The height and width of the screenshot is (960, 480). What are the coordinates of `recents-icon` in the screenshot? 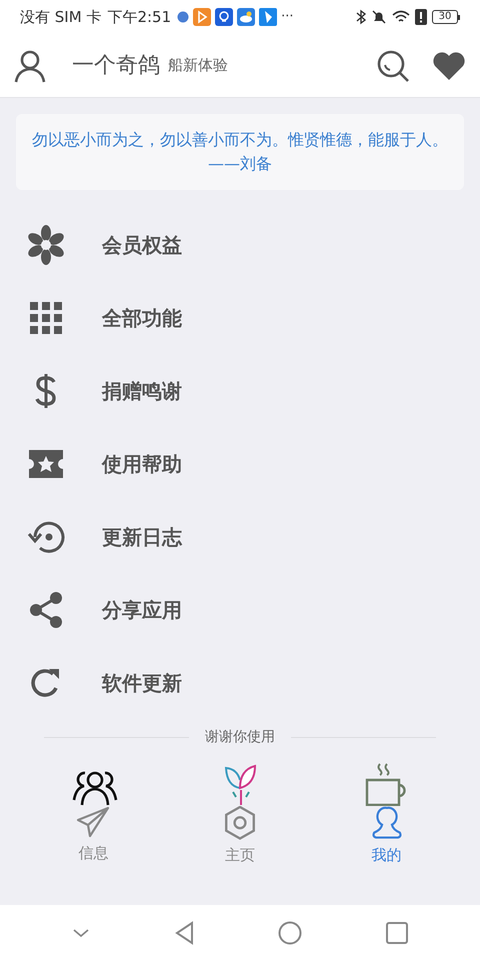 It's located at (397, 933).